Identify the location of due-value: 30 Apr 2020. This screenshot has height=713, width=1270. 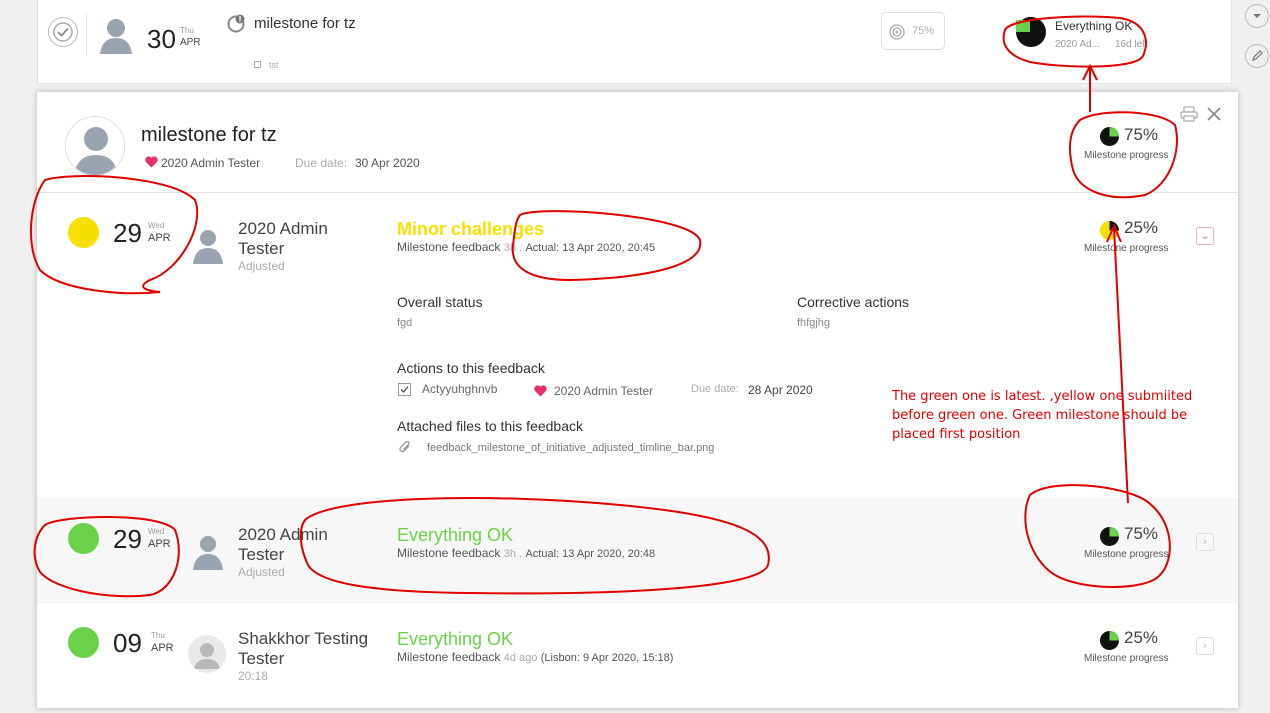
(387, 163).